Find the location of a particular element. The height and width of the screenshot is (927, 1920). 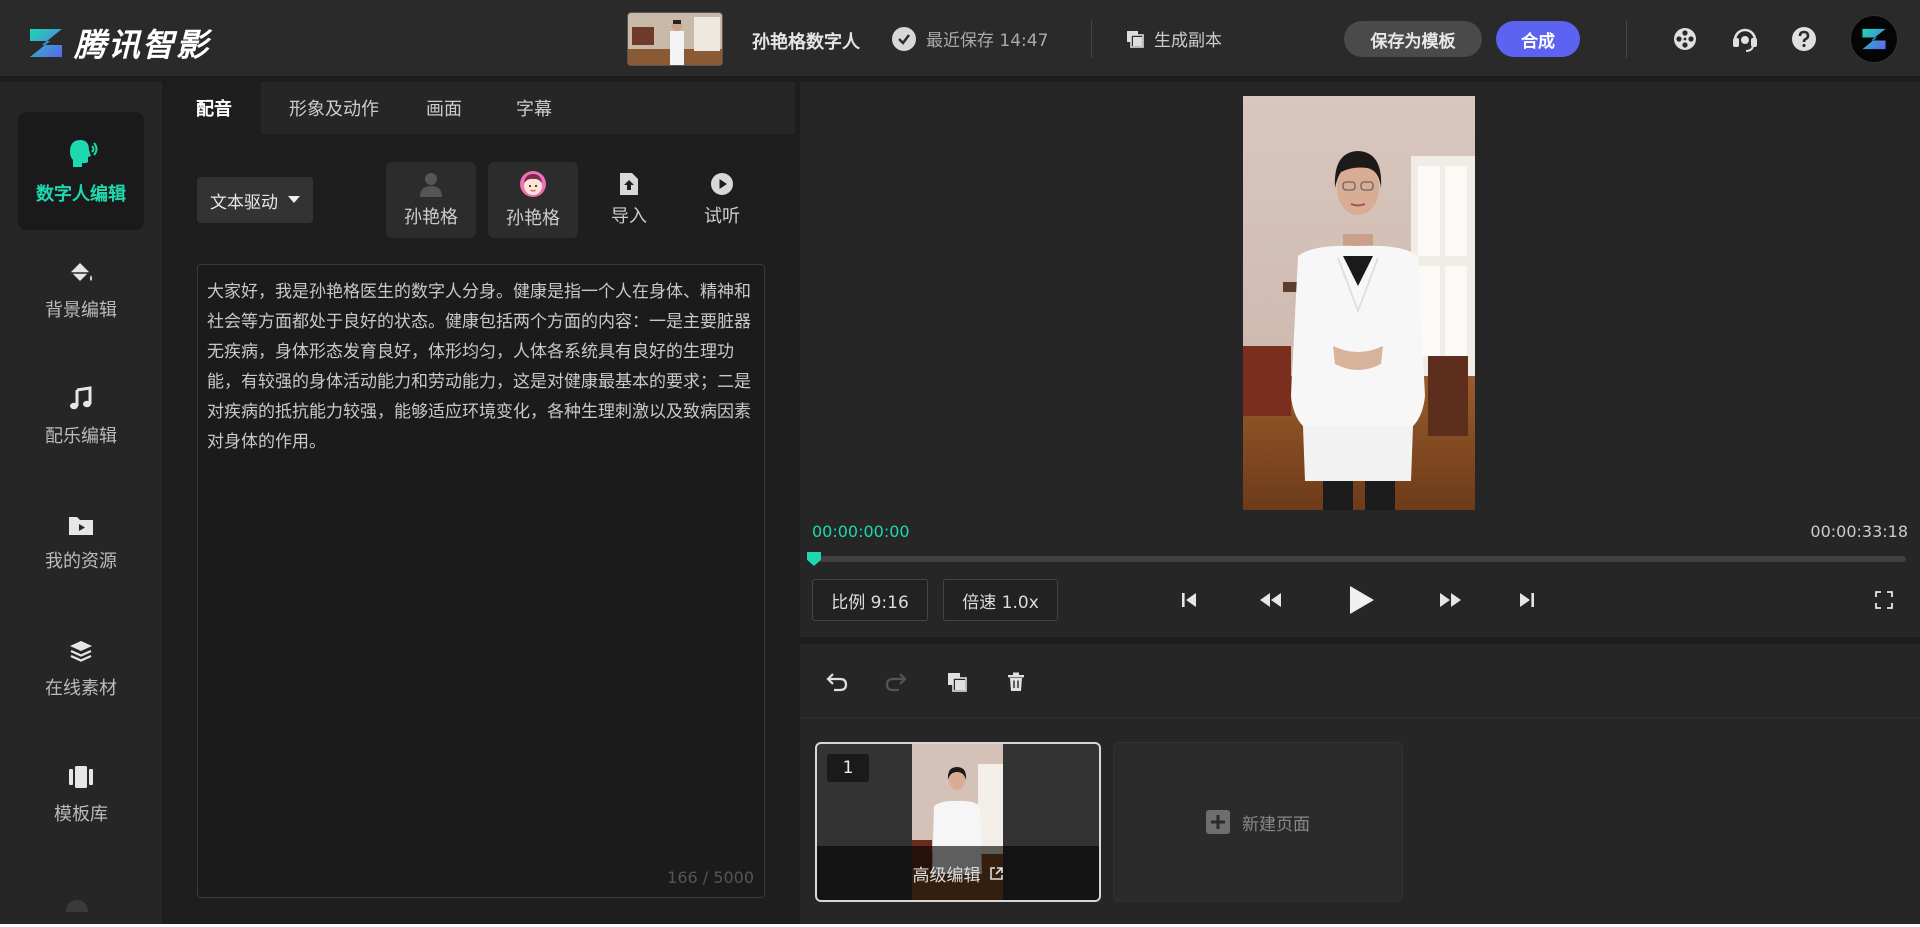

copy-icon is located at coordinates (1135, 39).